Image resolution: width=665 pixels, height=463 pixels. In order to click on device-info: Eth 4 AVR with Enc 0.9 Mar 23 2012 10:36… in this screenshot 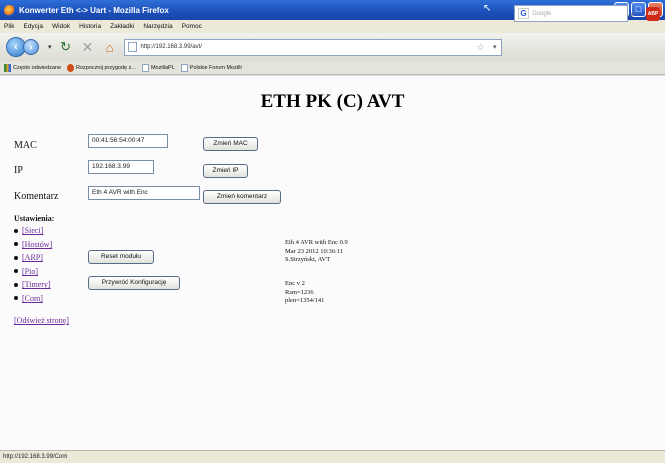, I will do `click(316, 252)`.